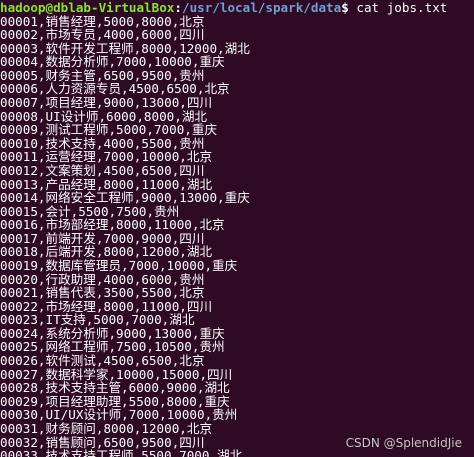 The width and height of the screenshot is (474, 457). What do you see at coordinates (106, 157) in the screenshot?
I see `output-line: 00011,运营经理,7000,10000,北京` at bounding box center [106, 157].